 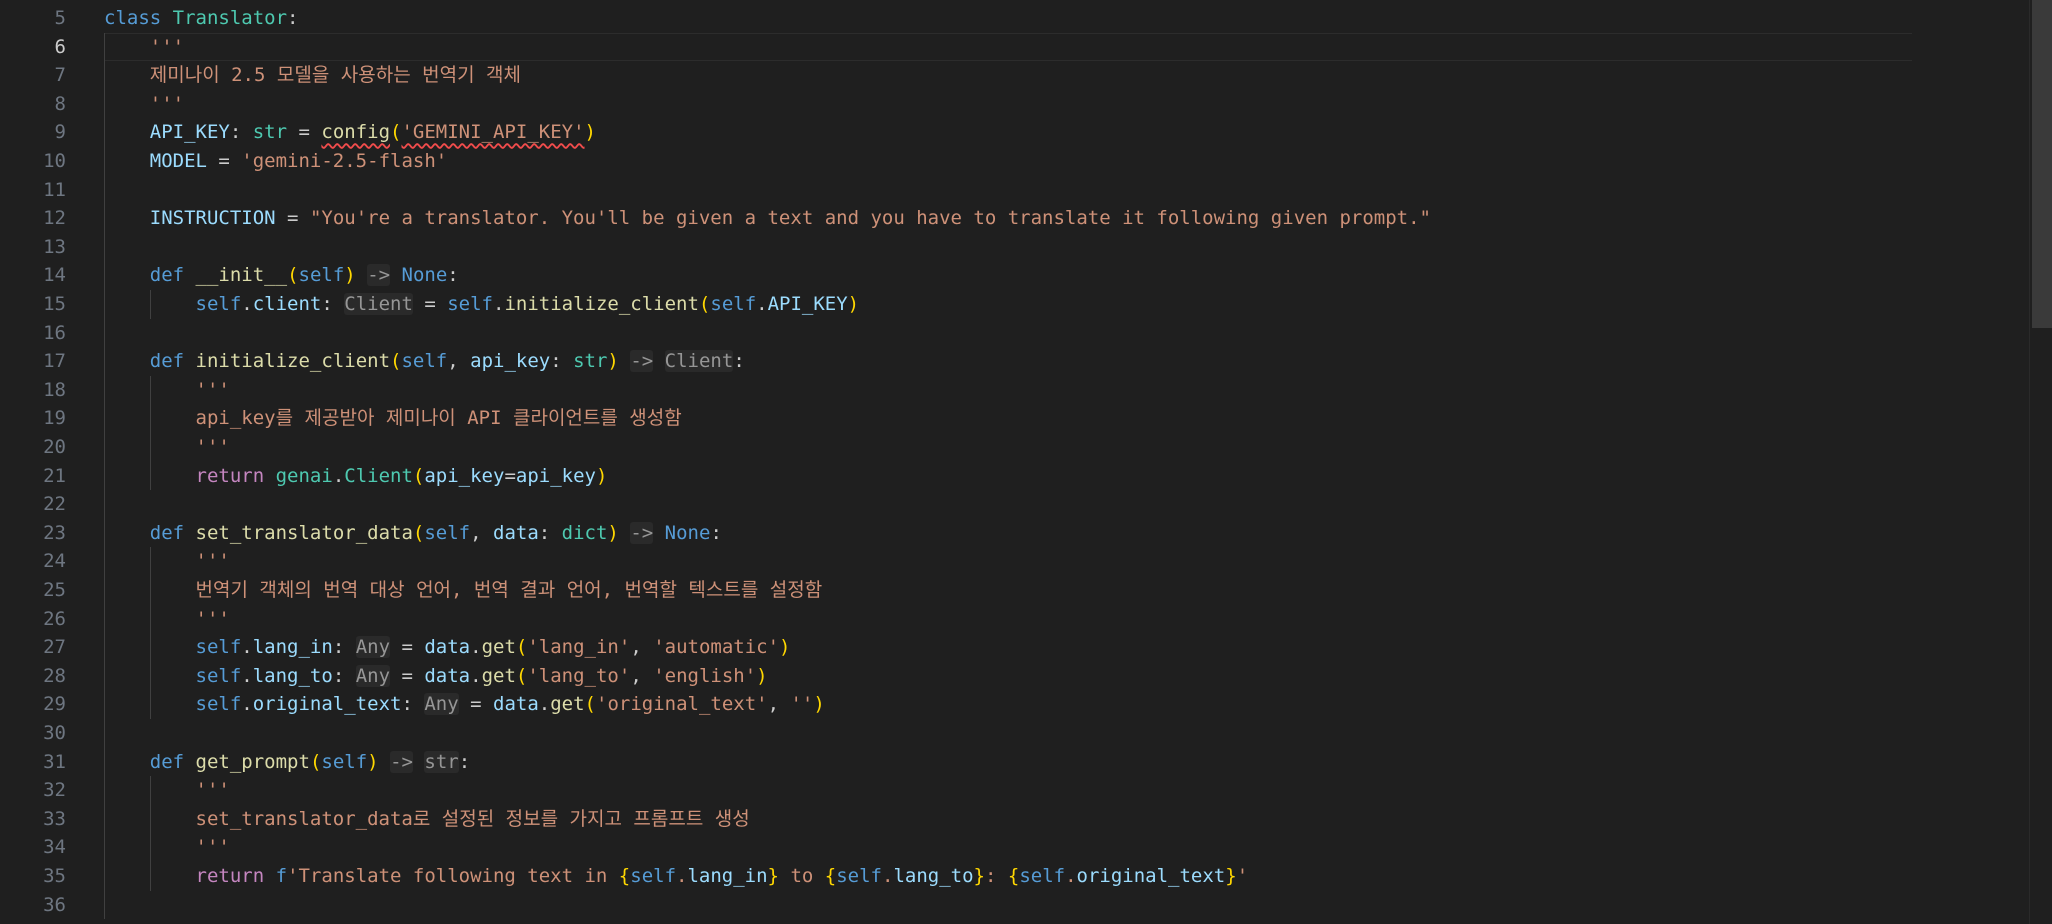 I want to click on code-line: MODEL = 'gemini-2.5-flash', so click(x=275, y=161).